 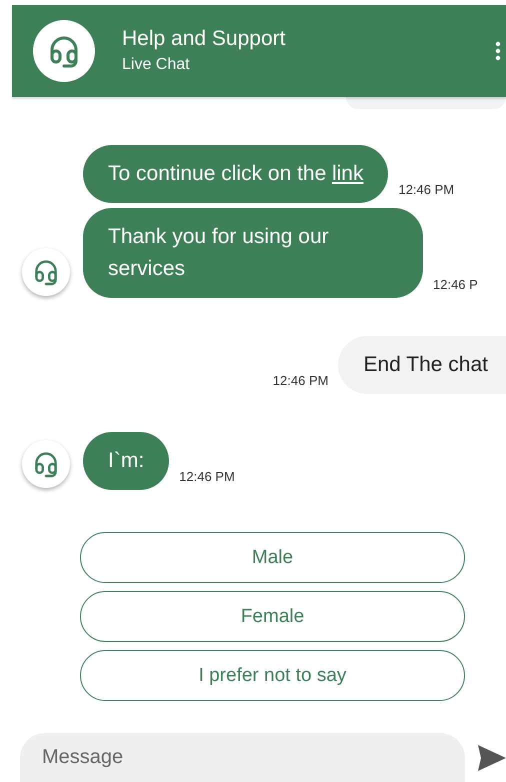 What do you see at coordinates (236, 173) in the screenshot?
I see `message-text: To continue click on the link` at bounding box center [236, 173].